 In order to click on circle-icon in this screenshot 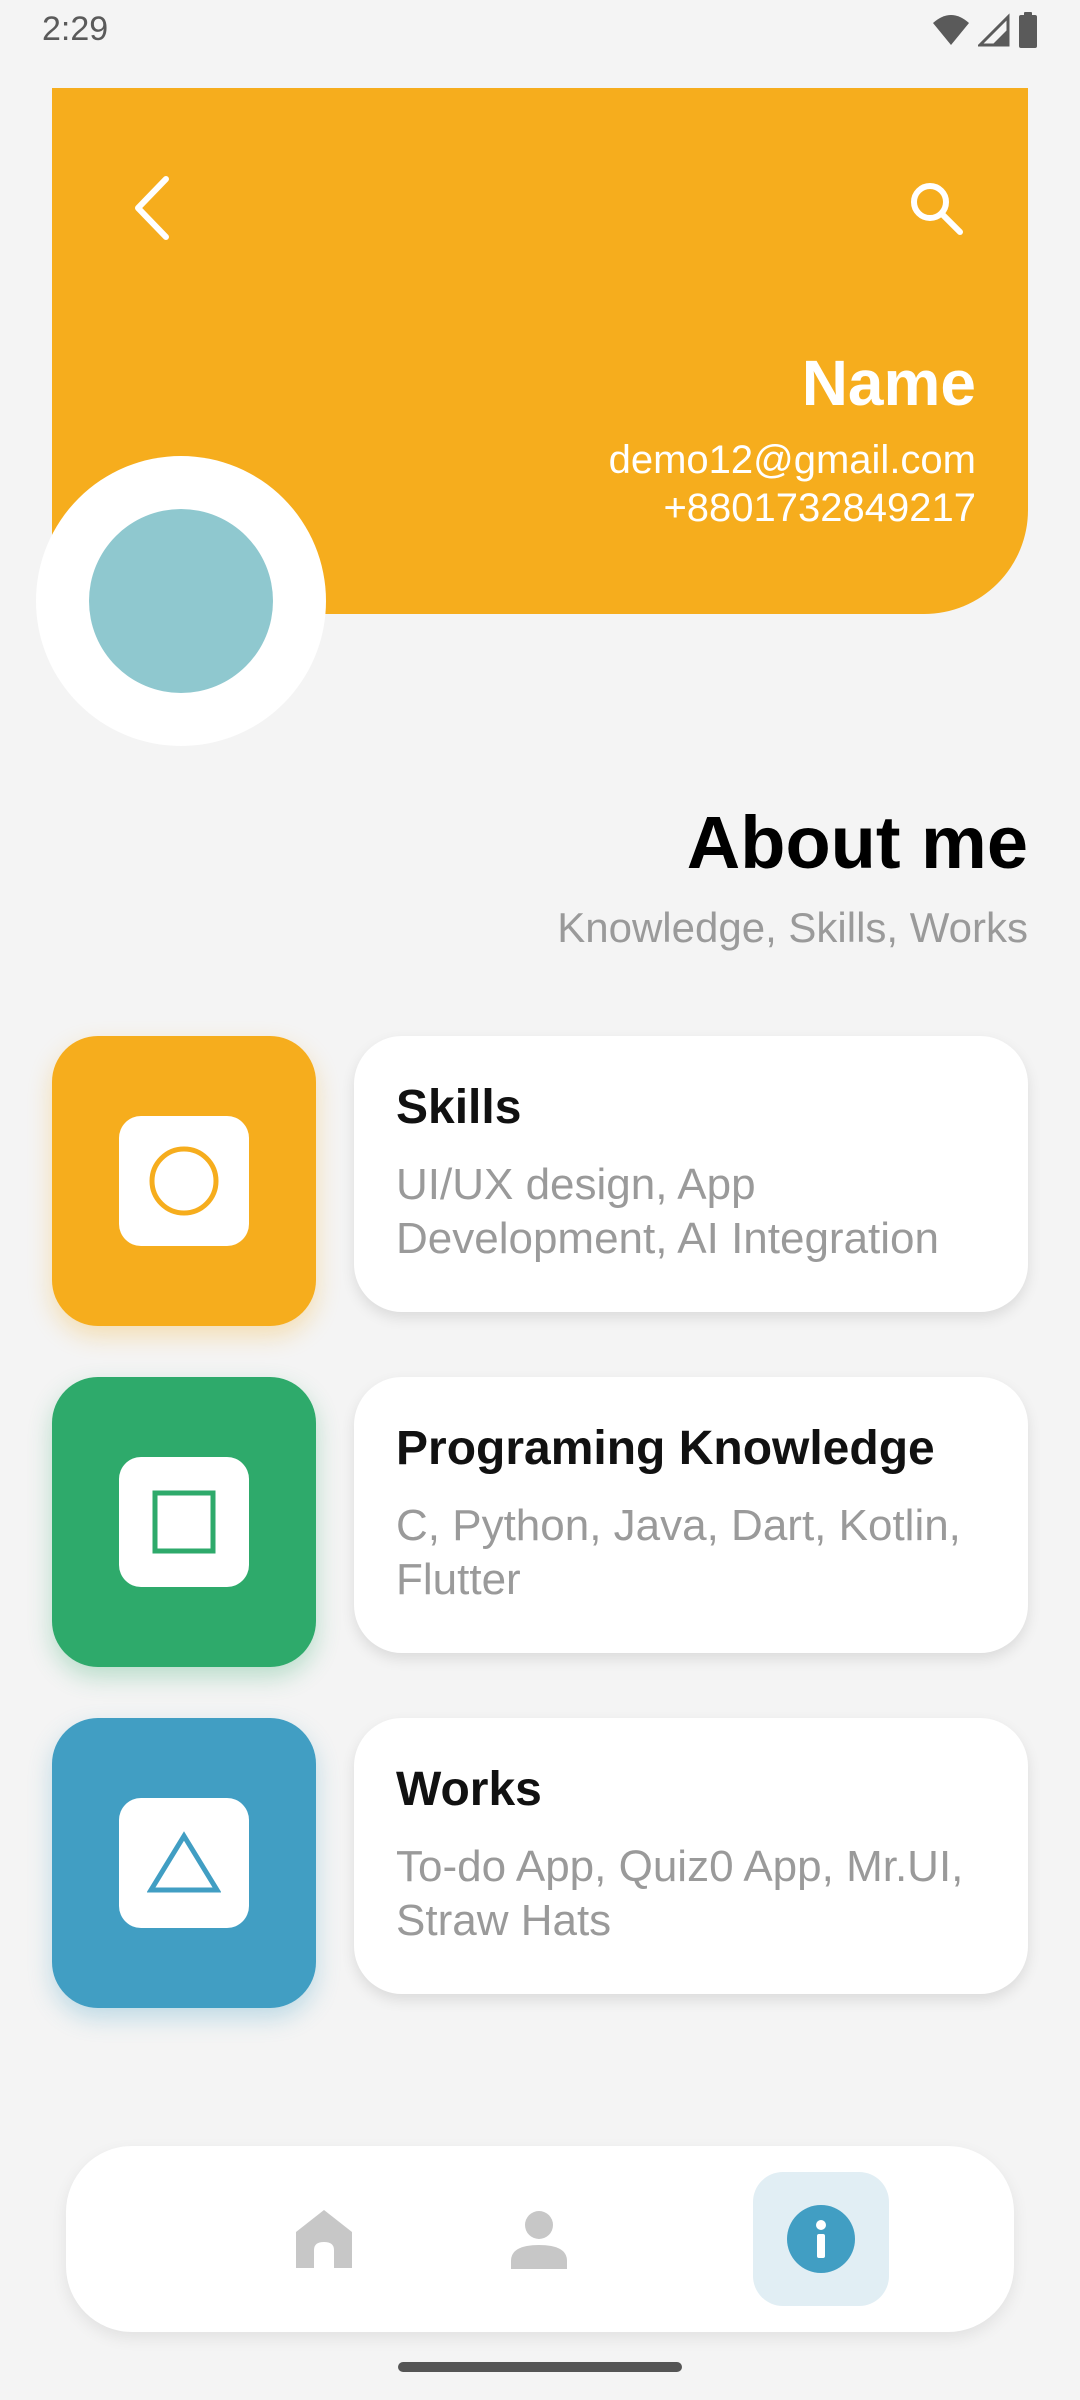, I will do `click(184, 1181)`.